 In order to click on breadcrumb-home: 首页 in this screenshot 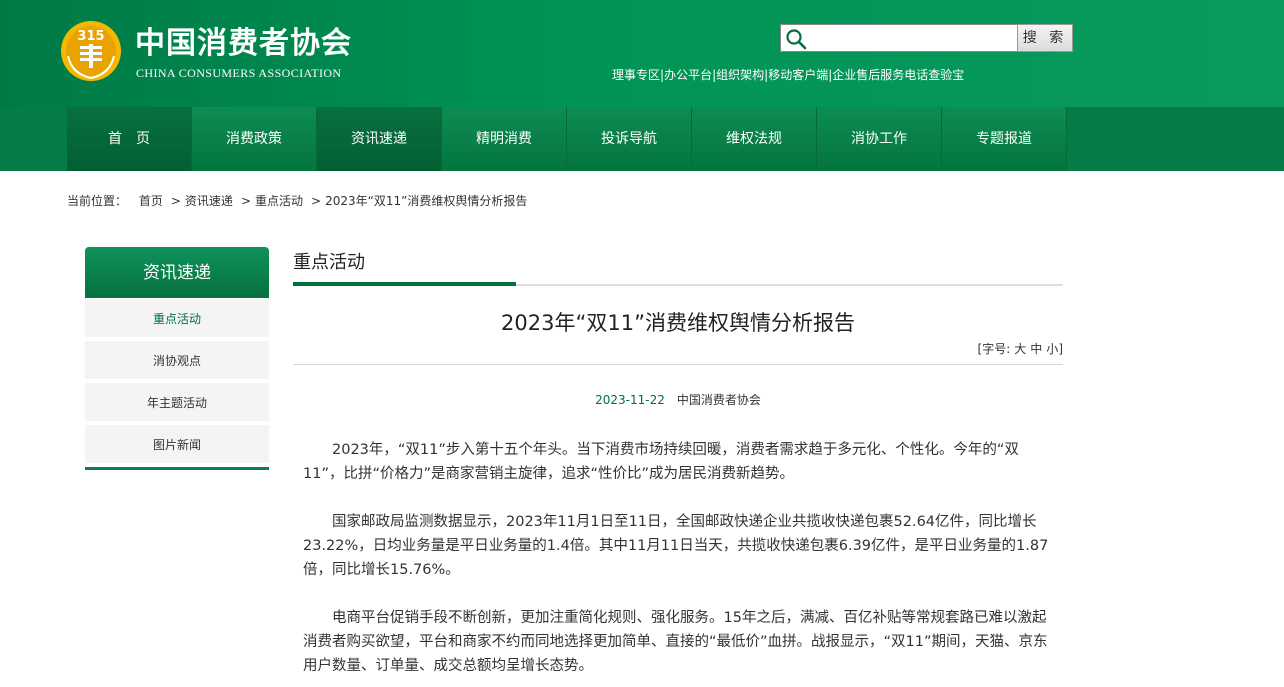, I will do `click(151, 201)`.